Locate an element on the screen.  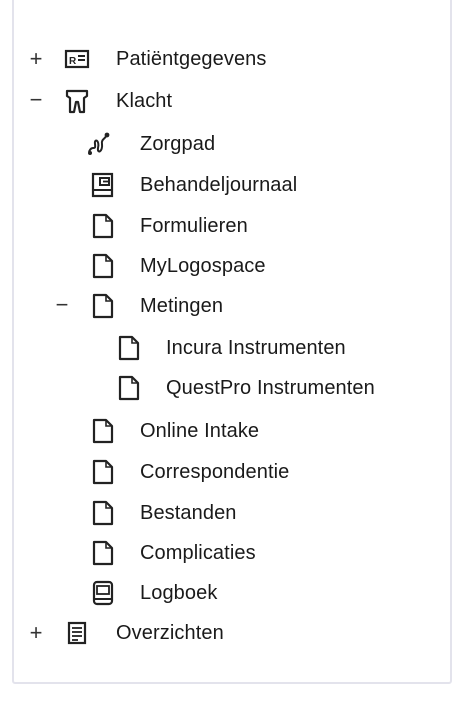
tree-item-bestanden: Bestanden is located at coordinates (232, 513).